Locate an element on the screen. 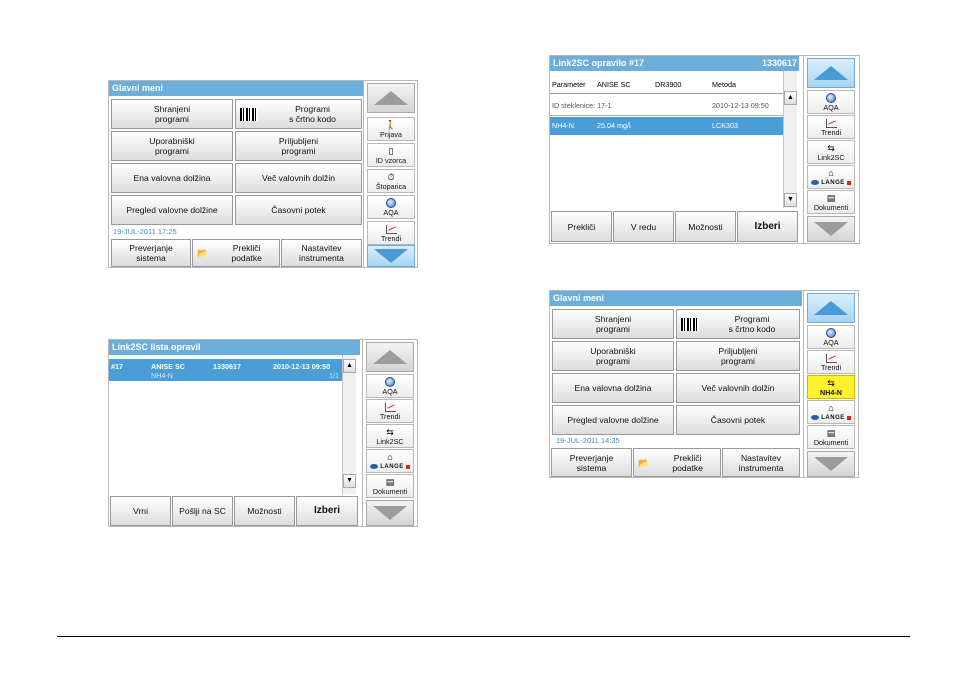 The image size is (954, 673). table-row: ID steklenice: 17-1 2010-12-13 09:50 is located at coordinates (667, 106).